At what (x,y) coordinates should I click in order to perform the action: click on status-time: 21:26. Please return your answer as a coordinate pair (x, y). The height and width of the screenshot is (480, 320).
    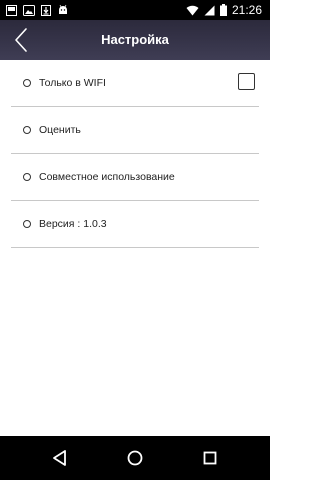
    Looking at the image, I should click on (246, 10).